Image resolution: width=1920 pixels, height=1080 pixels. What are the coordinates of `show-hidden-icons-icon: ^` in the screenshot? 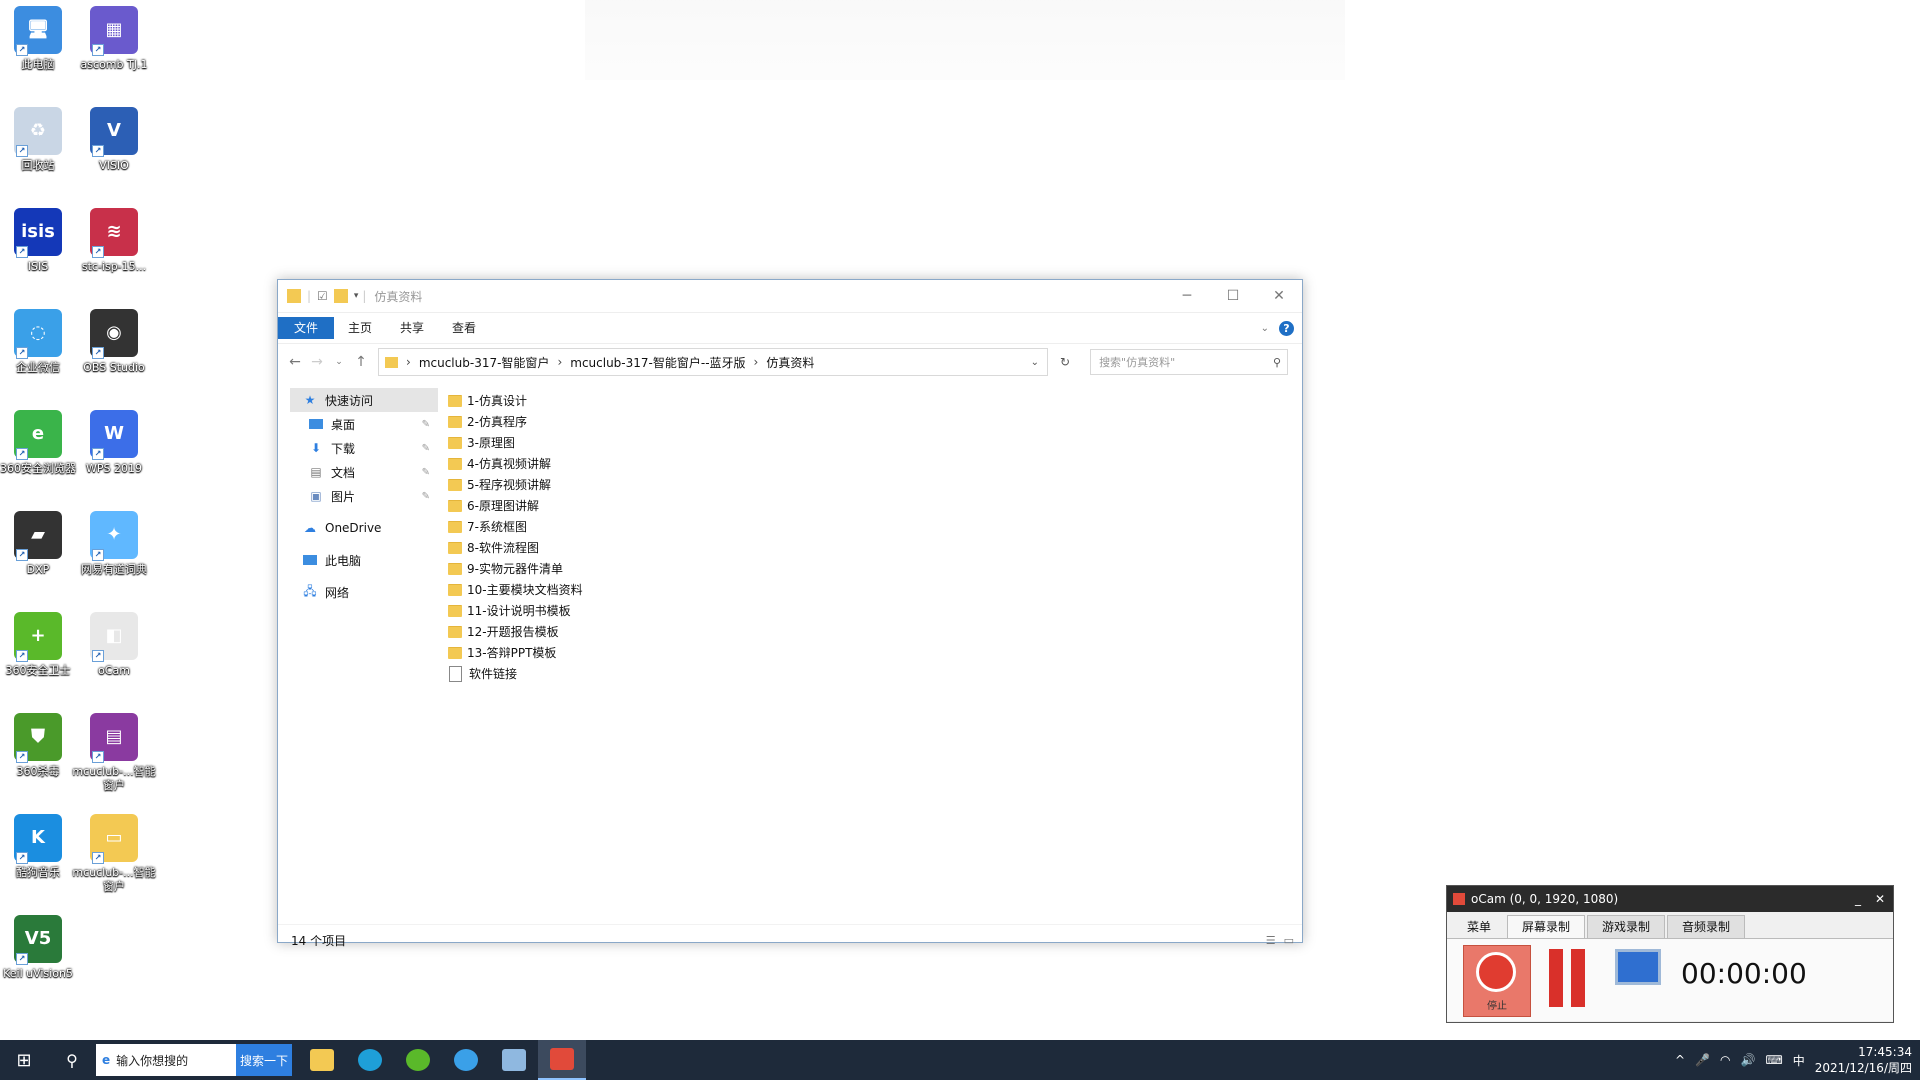 It's located at (1680, 1060).